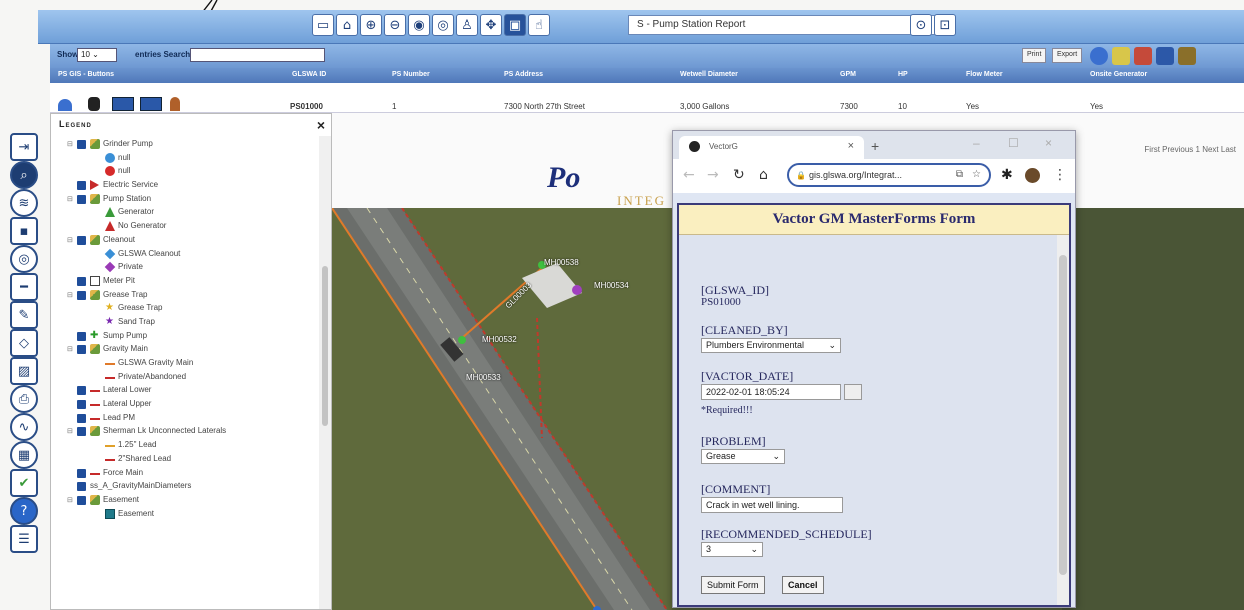 The width and height of the screenshot is (1244, 610). What do you see at coordinates (539, 25) in the screenshot?
I see `identify-icon: ☝` at bounding box center [539, 25].